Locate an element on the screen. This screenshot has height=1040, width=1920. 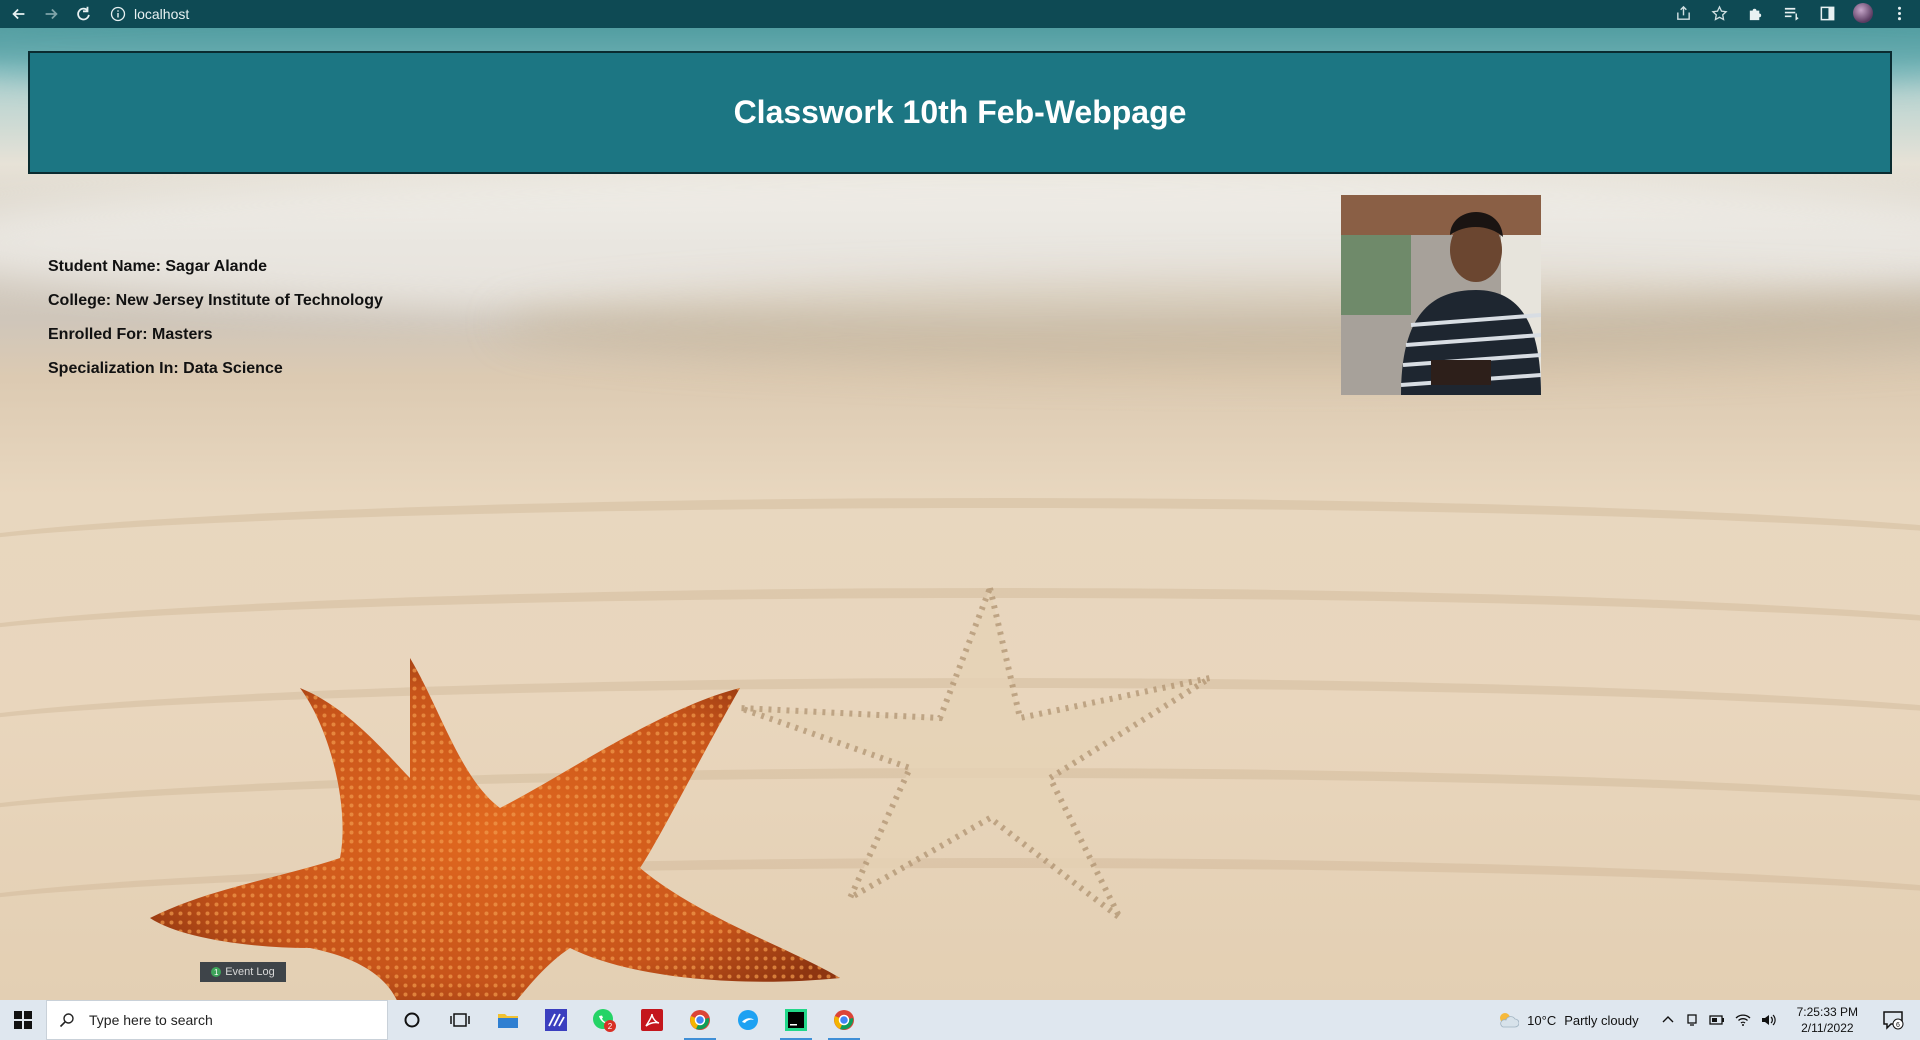
star-icon is located at coordinates (1719, 12).